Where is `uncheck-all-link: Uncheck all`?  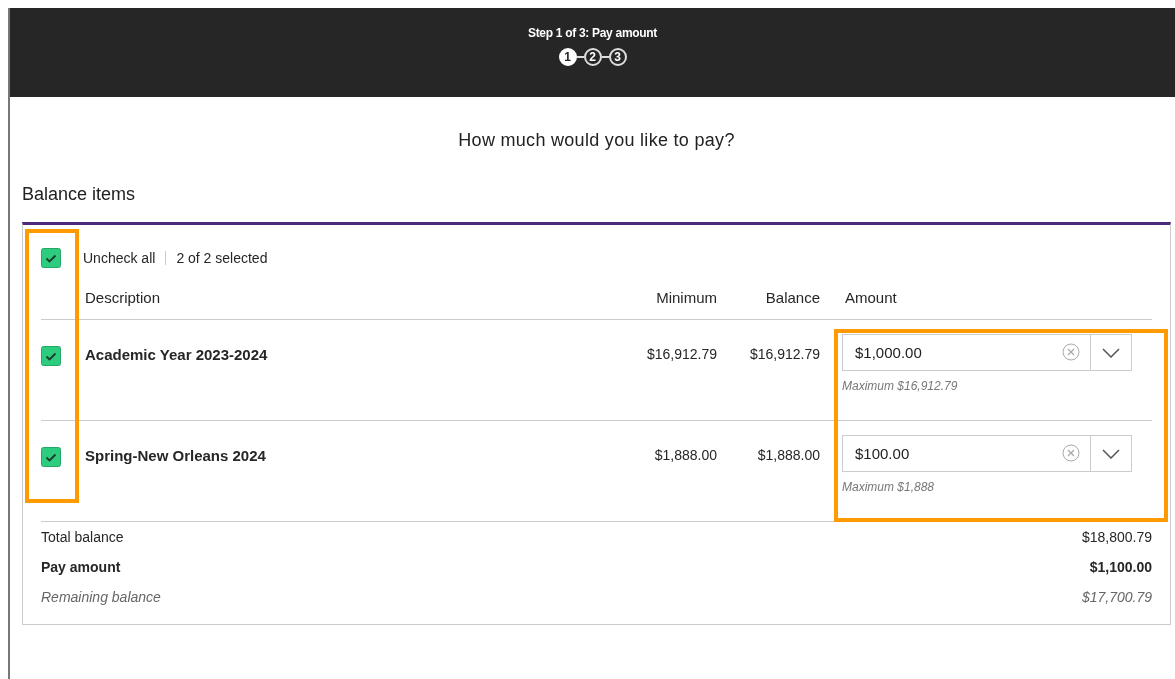
uncheck-all-link: Uncheck all is located at coordinates (119, 258).